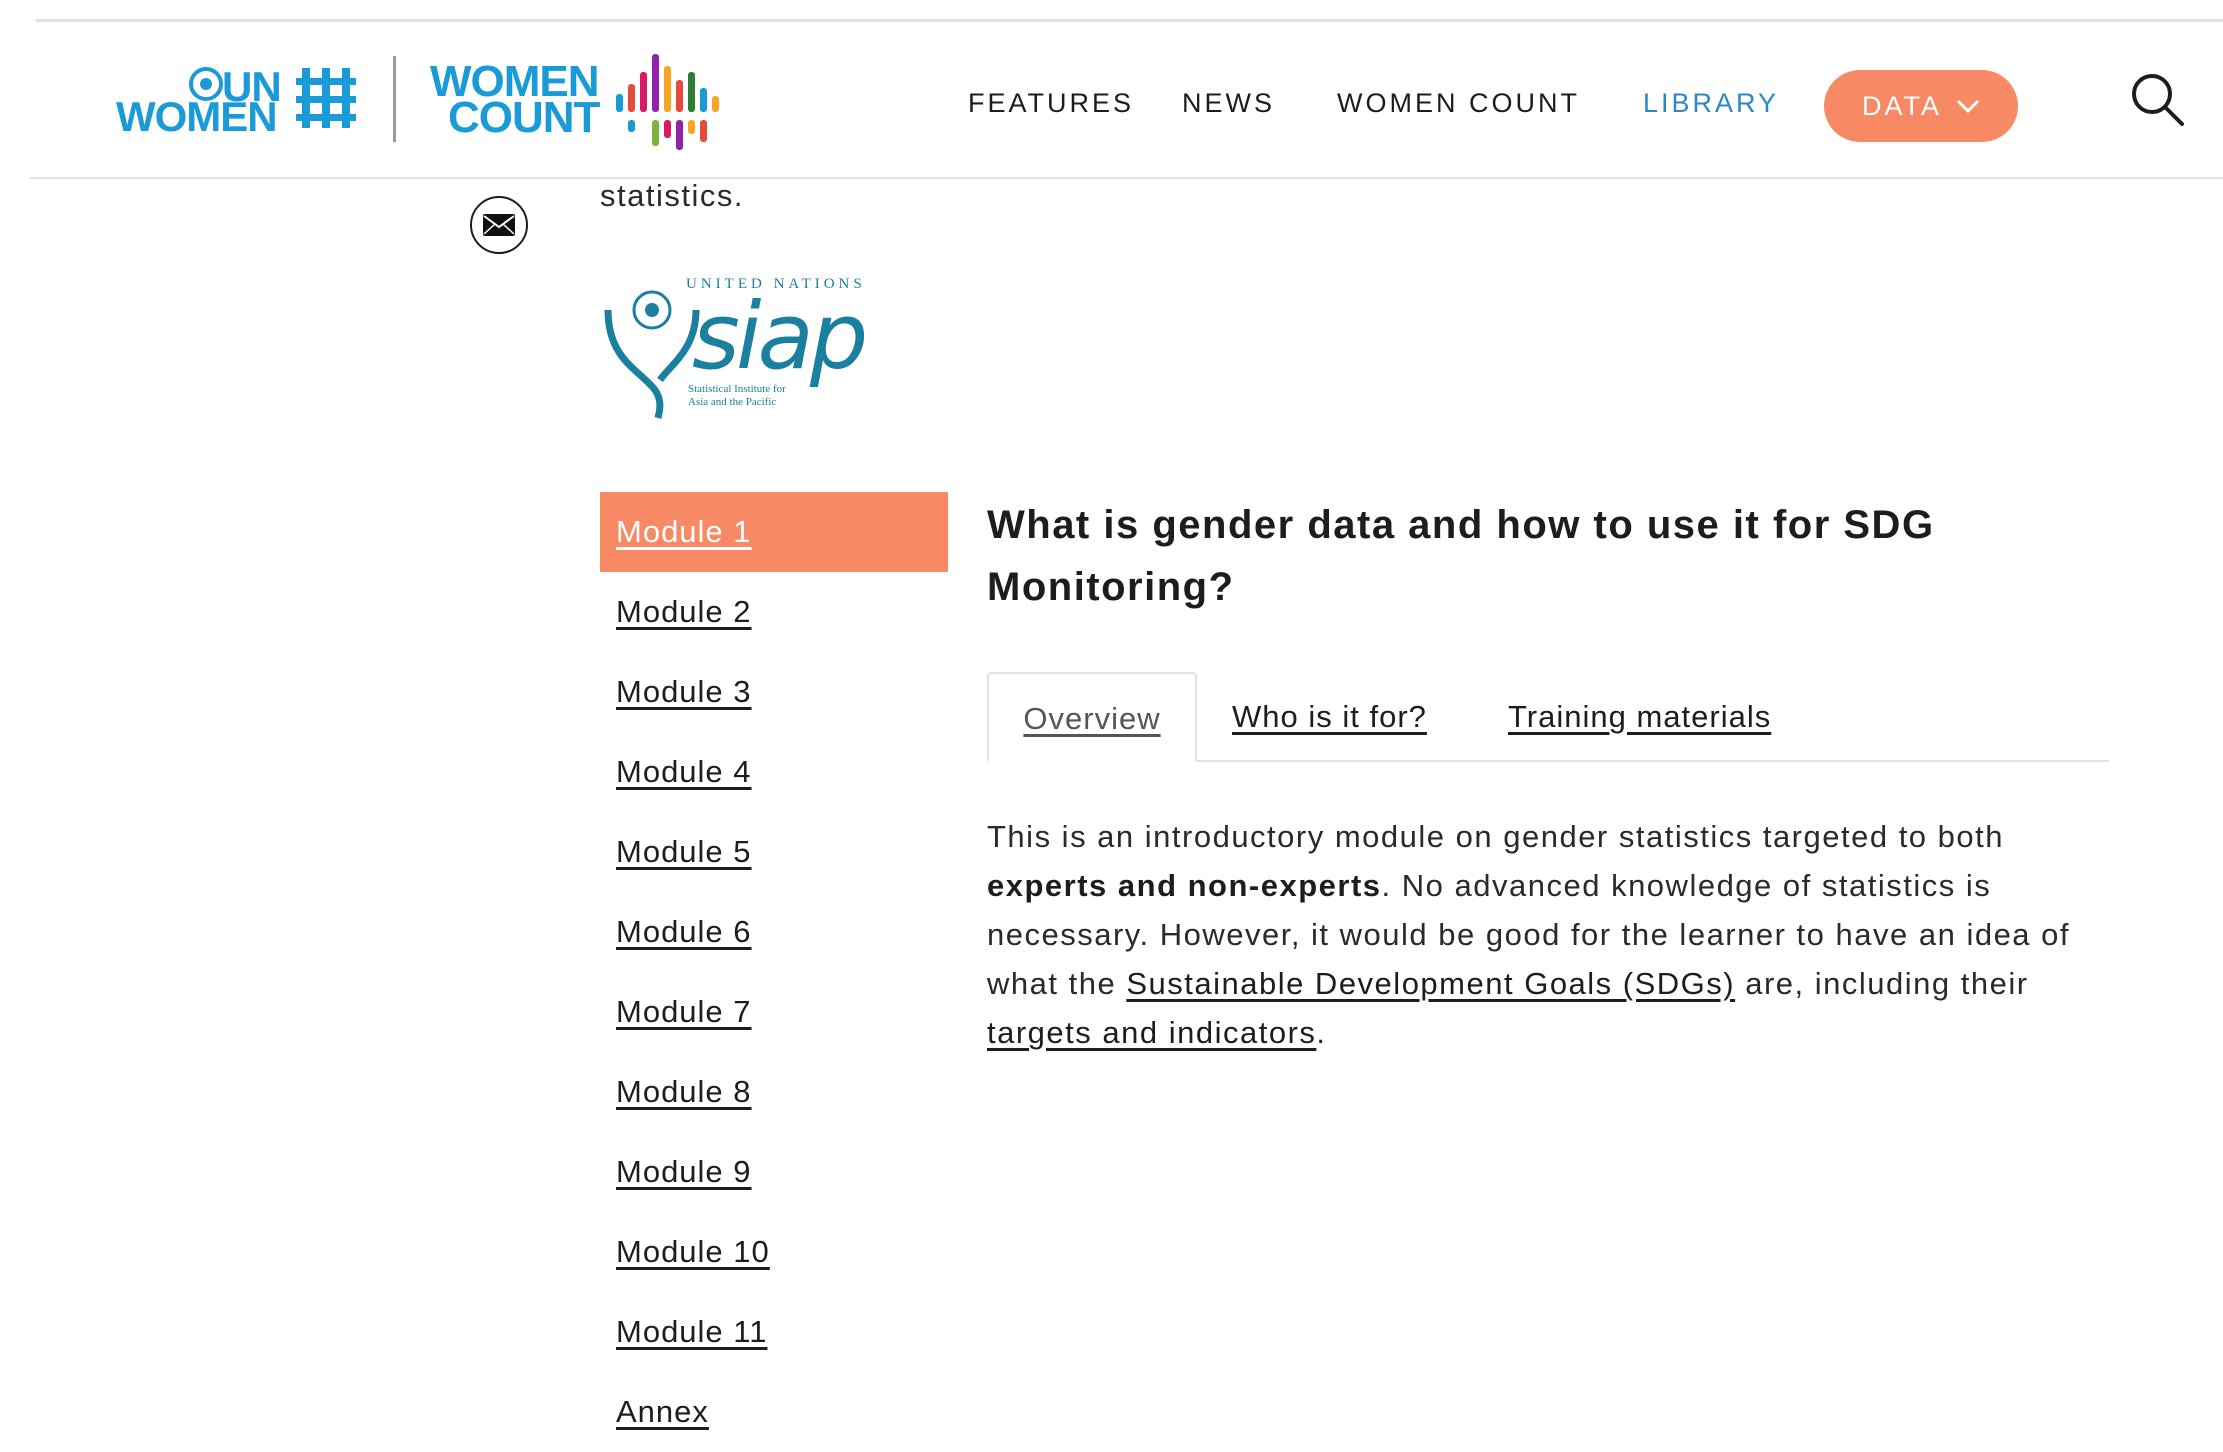 The height and width of the screenshot is (1452, 2223). What do you see at coordinates (774, 852) in the screenshot?
I see `sidebar-item-module-5: Module 5` at bounding box center [774, 852].